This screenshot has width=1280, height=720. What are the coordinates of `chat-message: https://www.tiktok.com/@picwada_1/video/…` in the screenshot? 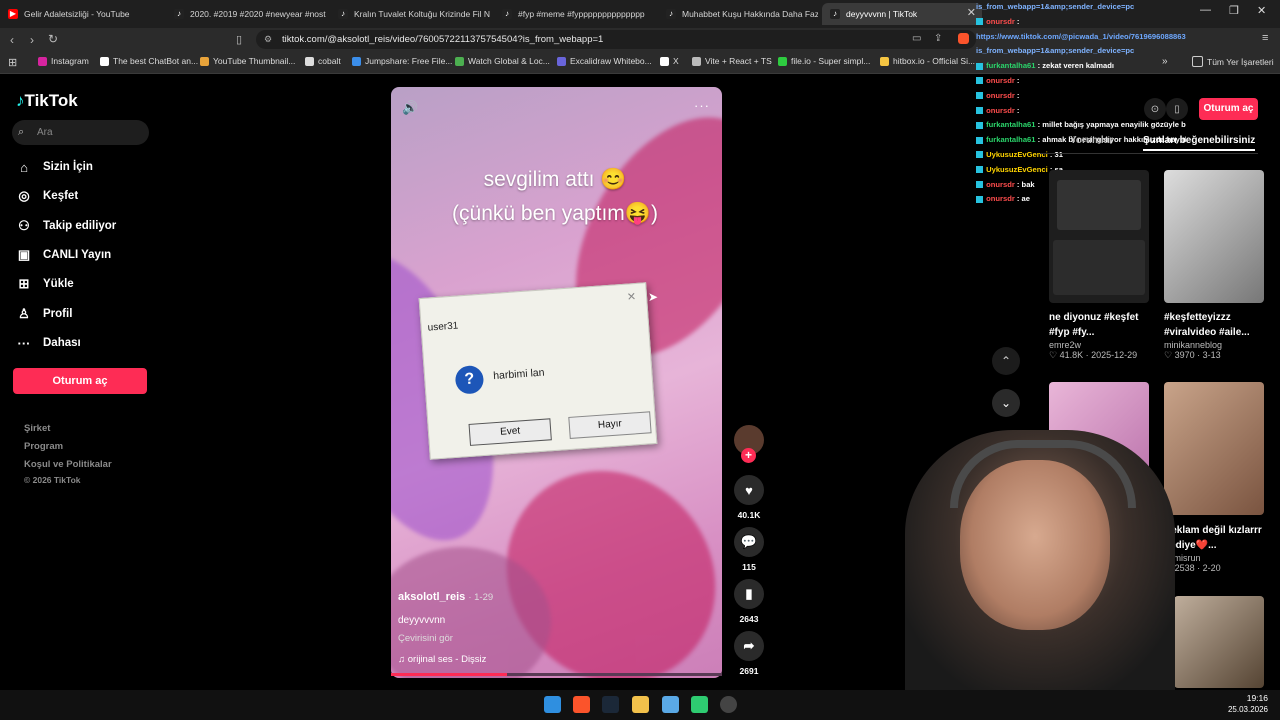 It's located at (1081, 37).